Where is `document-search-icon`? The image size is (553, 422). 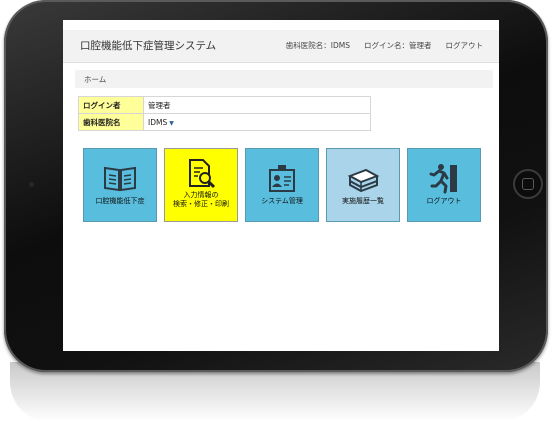
document-search-icon is located at coordinates (201, 174).